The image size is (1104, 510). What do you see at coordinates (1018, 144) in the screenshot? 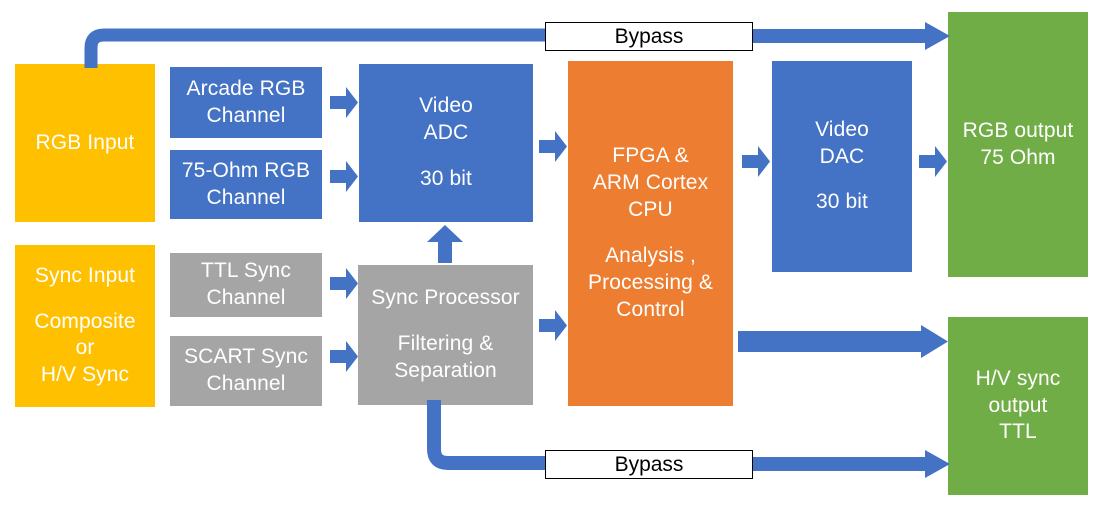
I see `block-rgb-output: RGB output 75 Ohm` at bounding box center [1018, 144].